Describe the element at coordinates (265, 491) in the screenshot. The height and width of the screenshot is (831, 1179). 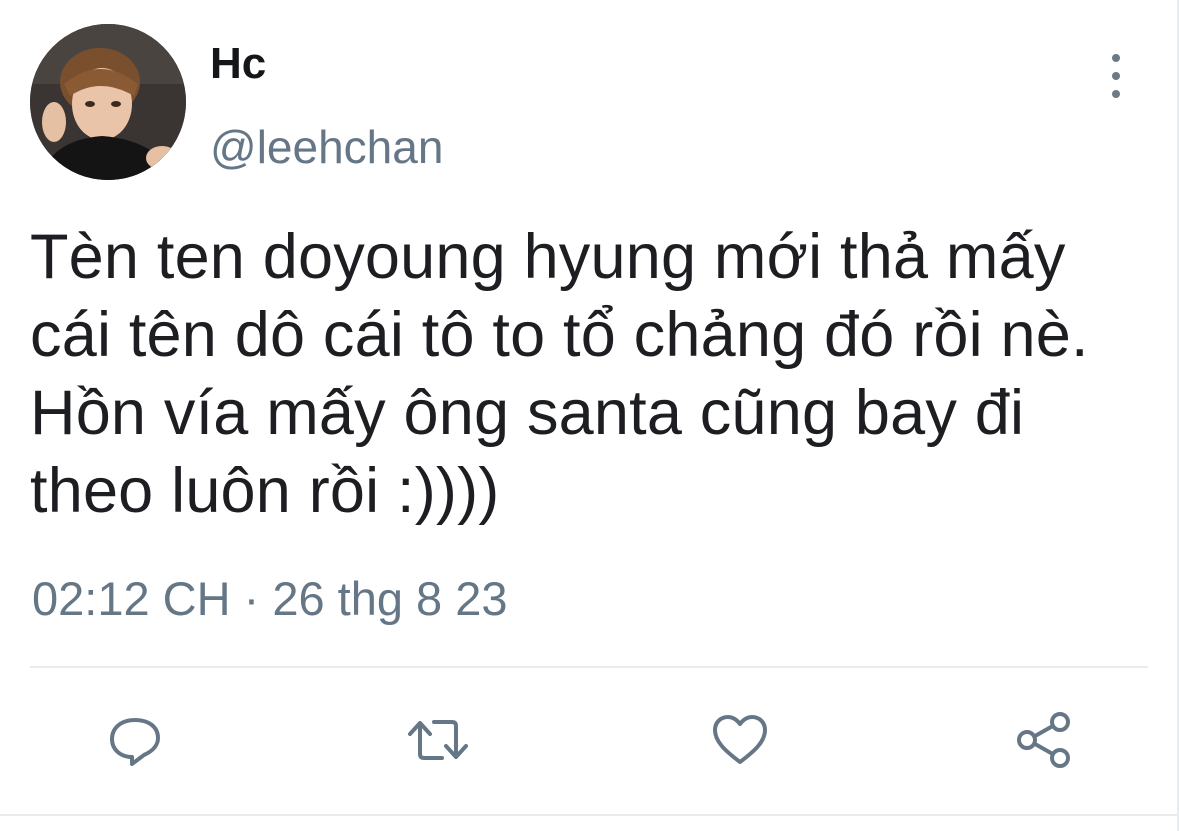
I see `tweet-text-line: theo luôn rồi :))))` at that location.